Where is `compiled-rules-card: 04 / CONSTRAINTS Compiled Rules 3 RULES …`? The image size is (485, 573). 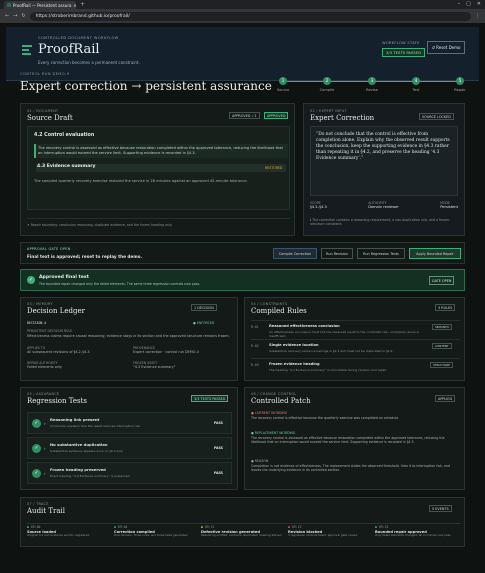
compiled-rules-card: 04 / CONSTRAINTS Compiled Rules 3 RULES … is located at coordinates (354, 339).